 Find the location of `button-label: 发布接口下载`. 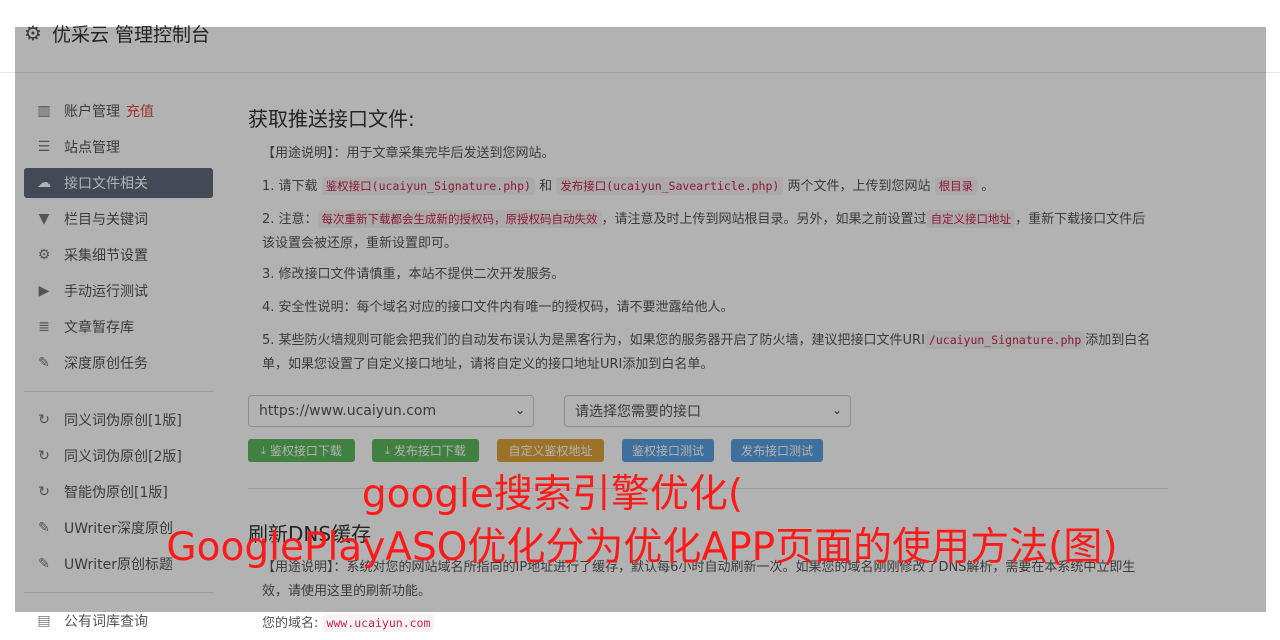

button-label: 发布接口下载 is located at coordinates (429, 451).